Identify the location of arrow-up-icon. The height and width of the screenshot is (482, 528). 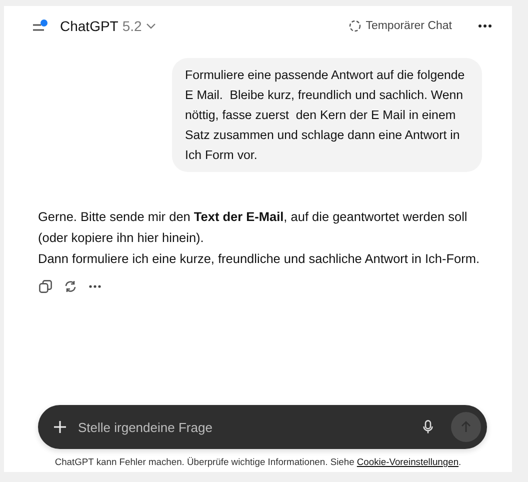
(466, 427).